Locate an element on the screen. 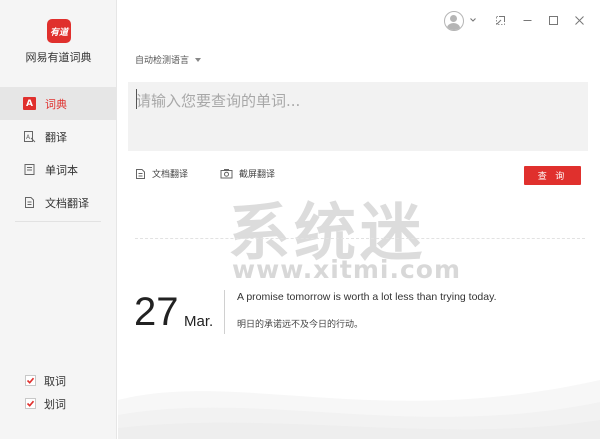 The height and width of the screenshot is (439, 600). option-capture-word: 取词 is located at coordinates (45, 380).